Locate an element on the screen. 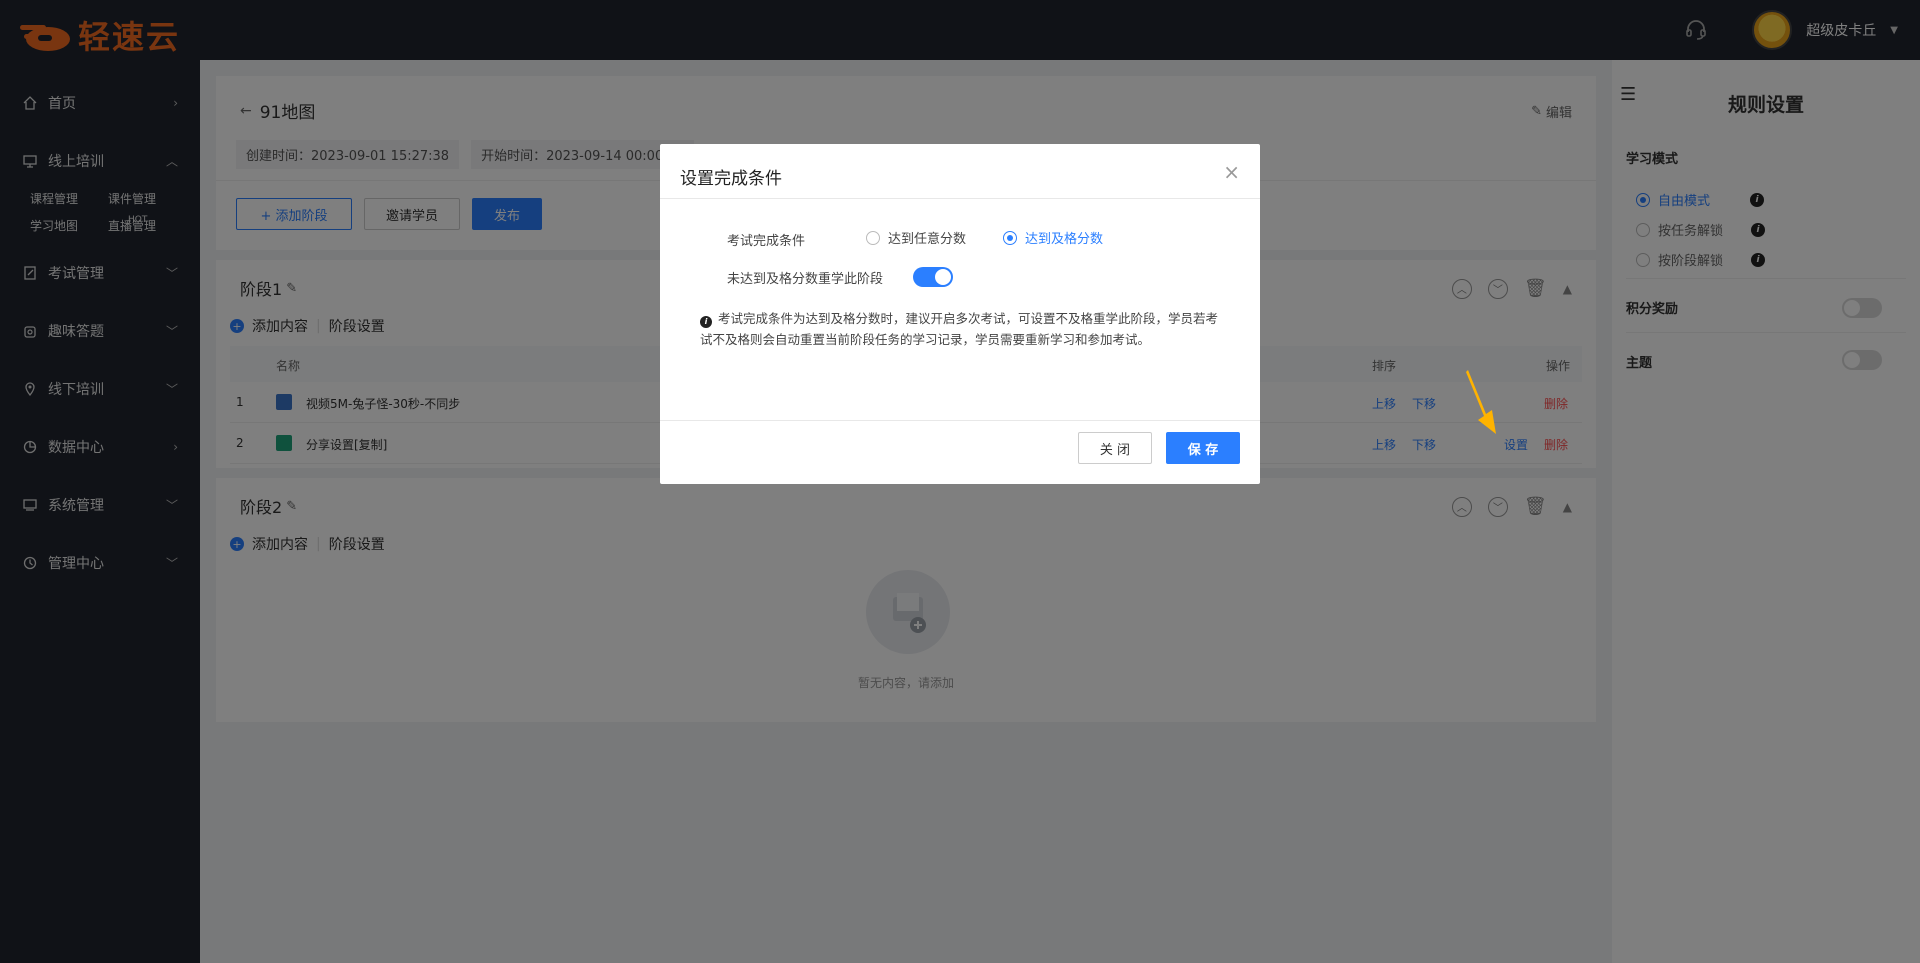 Image resolution: width=1920 pixels, height=963 pixels. close-button: 关 闭 is located at coordinates (1115, 448).